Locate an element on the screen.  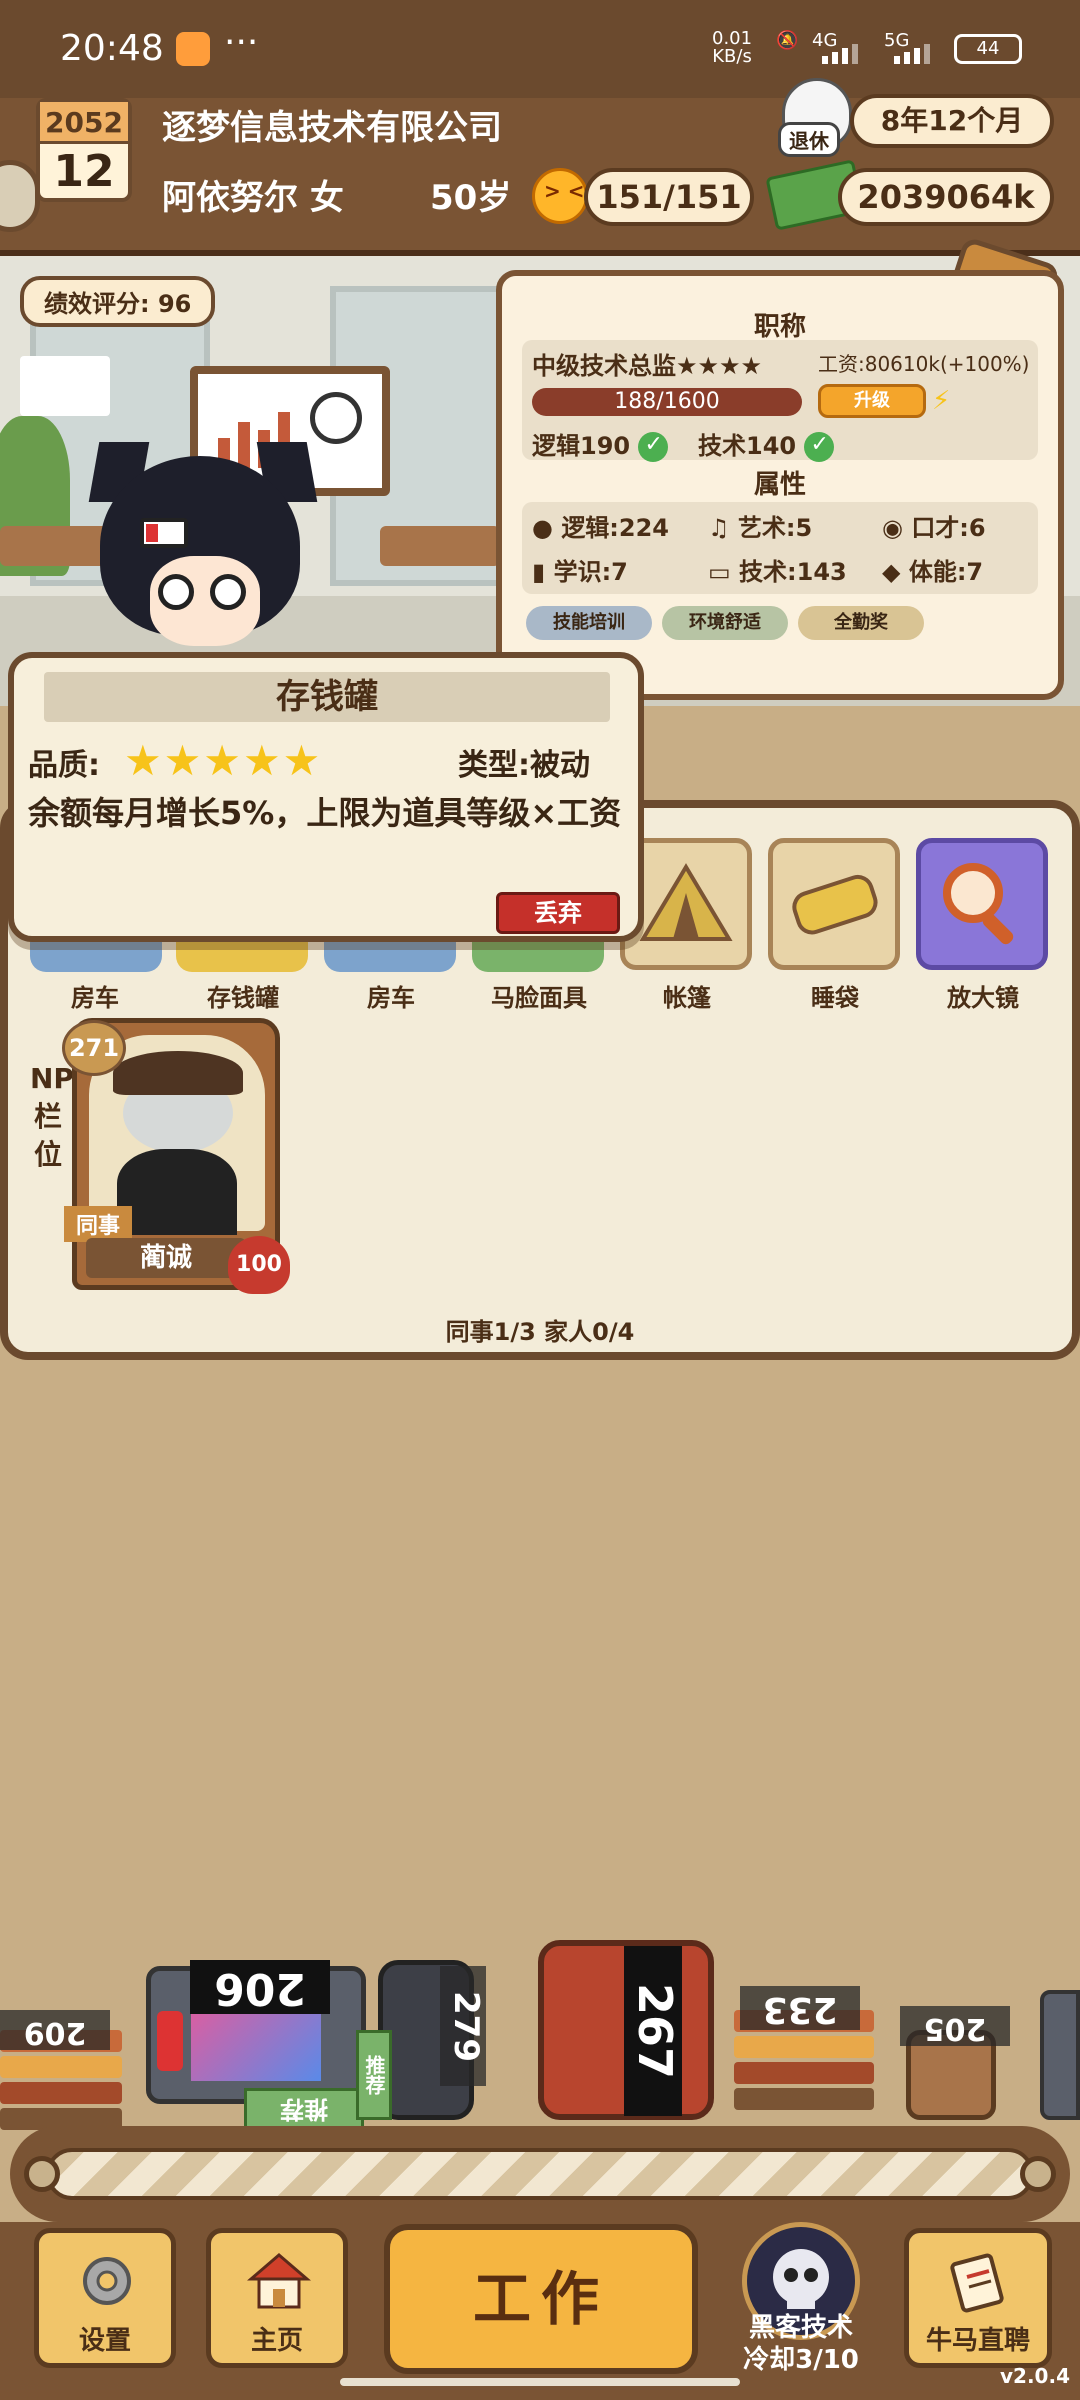
music-icon: ♫ is located at coordinates (719, 528).